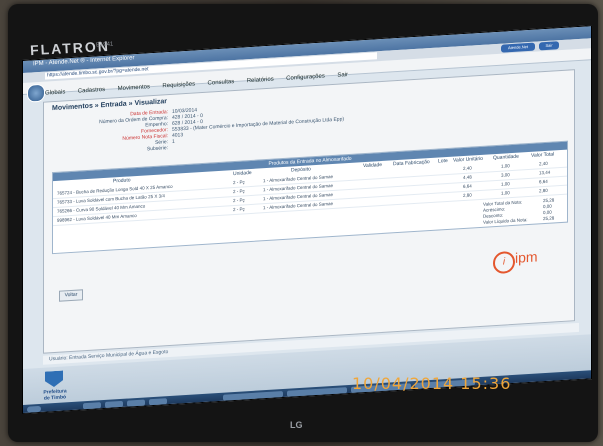  What do you see at coordinates (104, 45) in the screenshot?
I see `monitor-model: E1941` at bounding box center [104, 45].